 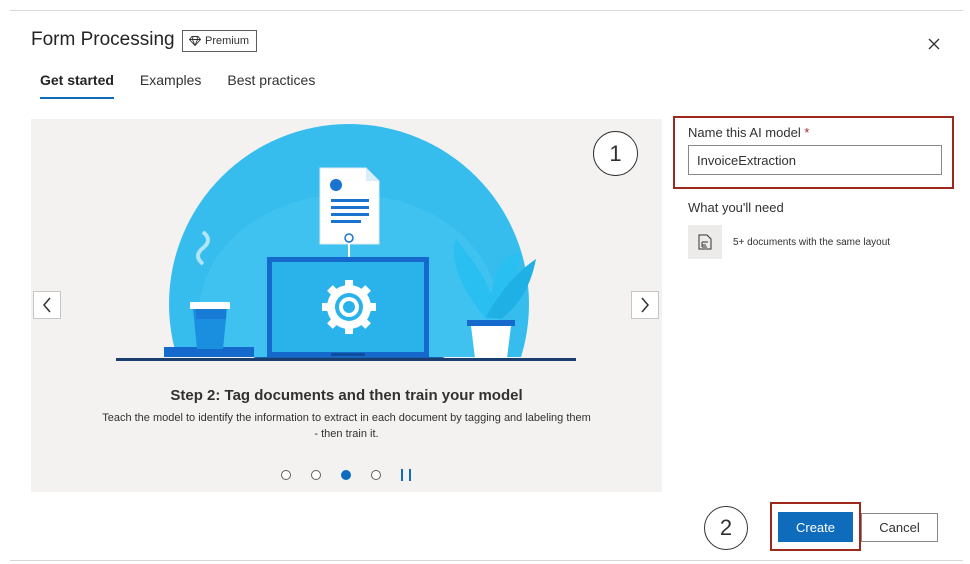 I want to click on model-name-input, so click(x=815, y=160).